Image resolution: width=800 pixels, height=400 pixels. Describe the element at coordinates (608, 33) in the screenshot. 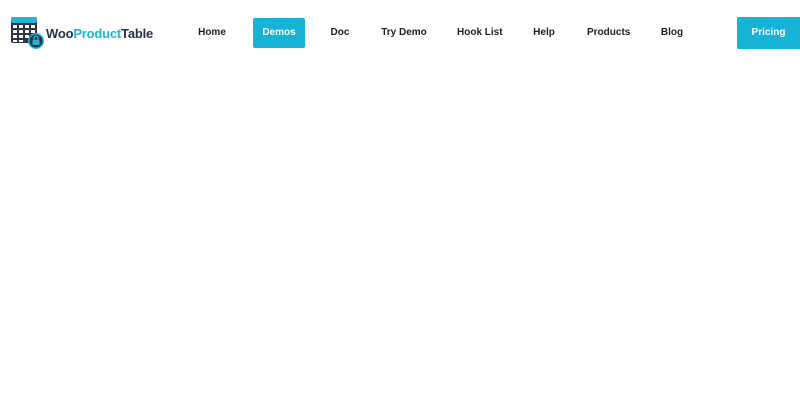

I see `nav-item-products: Products` at that location.